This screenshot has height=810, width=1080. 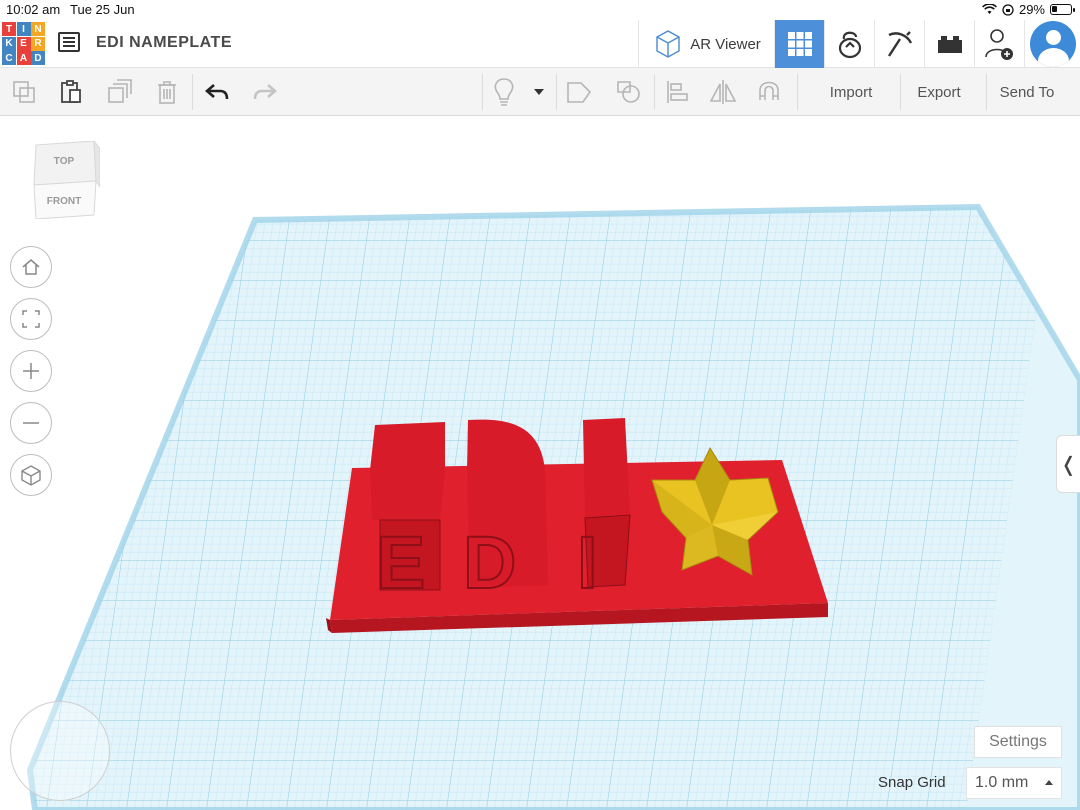 I want to click on edit-toolbar: Import Export Send To, so click(x=540, y=92).